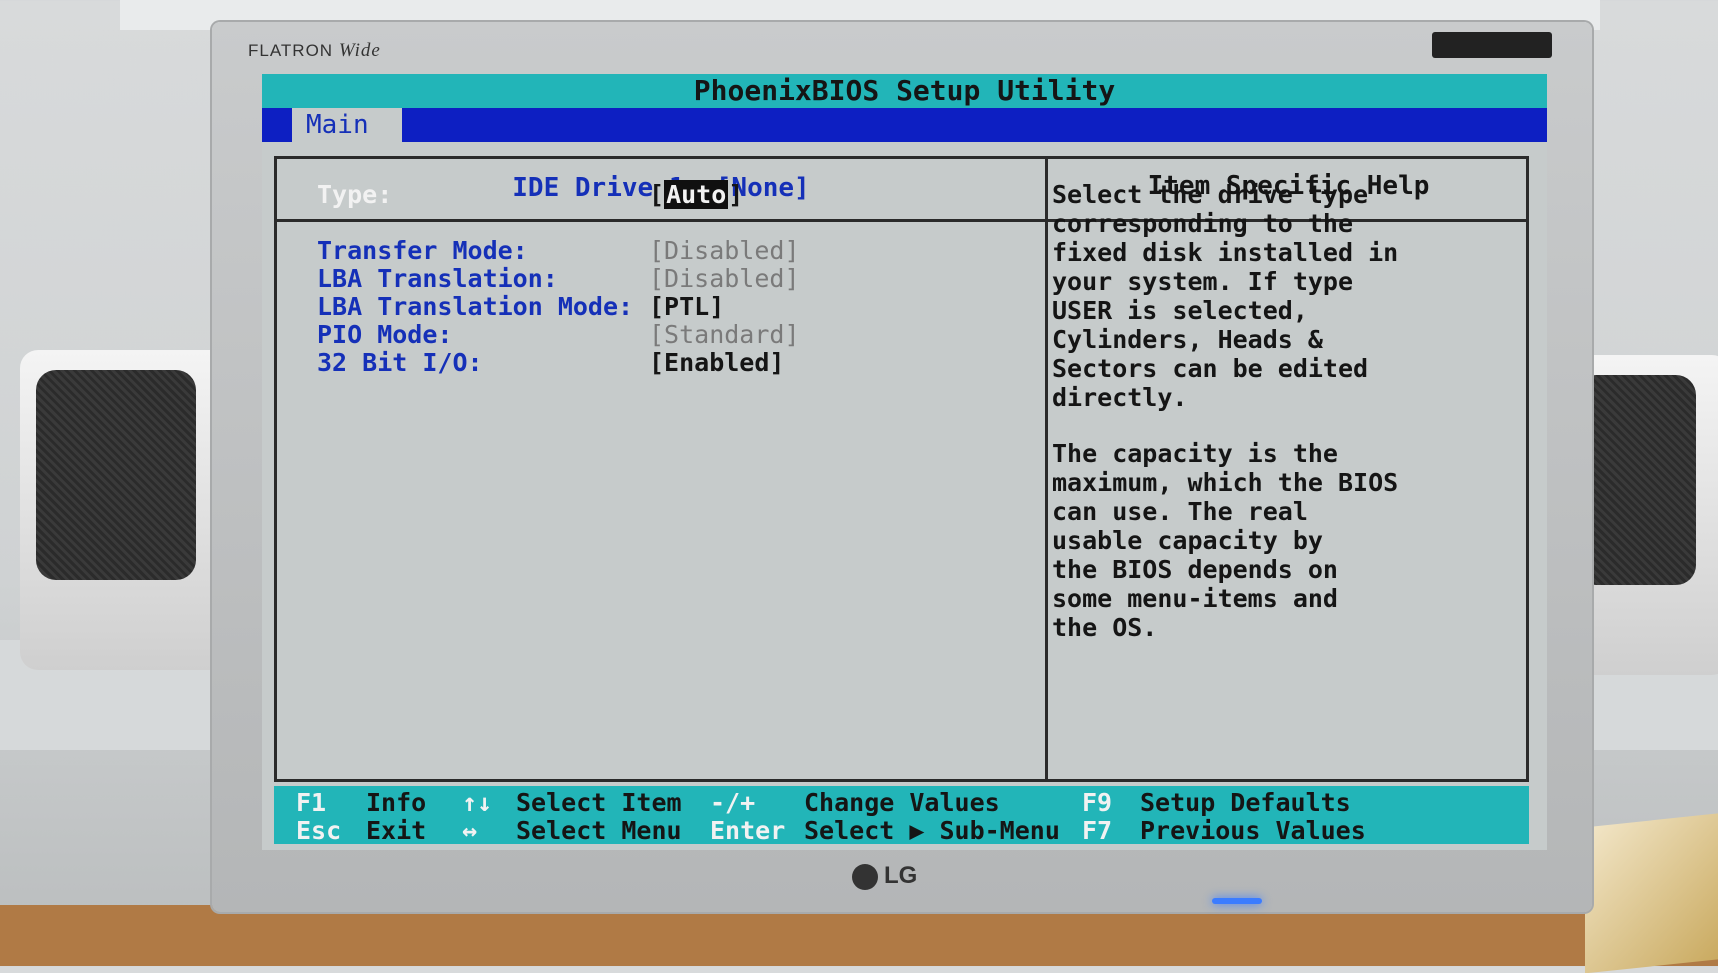 Image resolution: width=1718 pixels, height=973 pixels. I want to click on setting-row: 32 Bit I/O: [Enabled], so click(667, 363).